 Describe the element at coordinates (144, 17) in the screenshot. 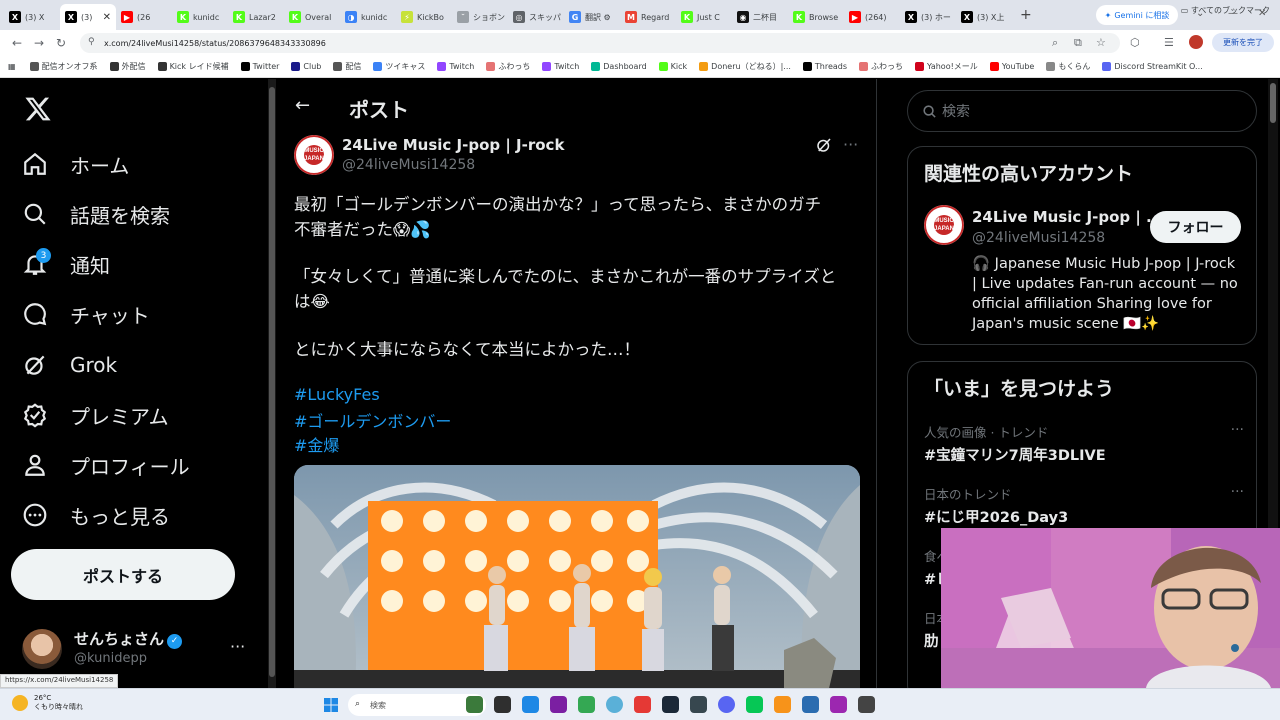

I see `browser-tab: ▶ (26` at that location.